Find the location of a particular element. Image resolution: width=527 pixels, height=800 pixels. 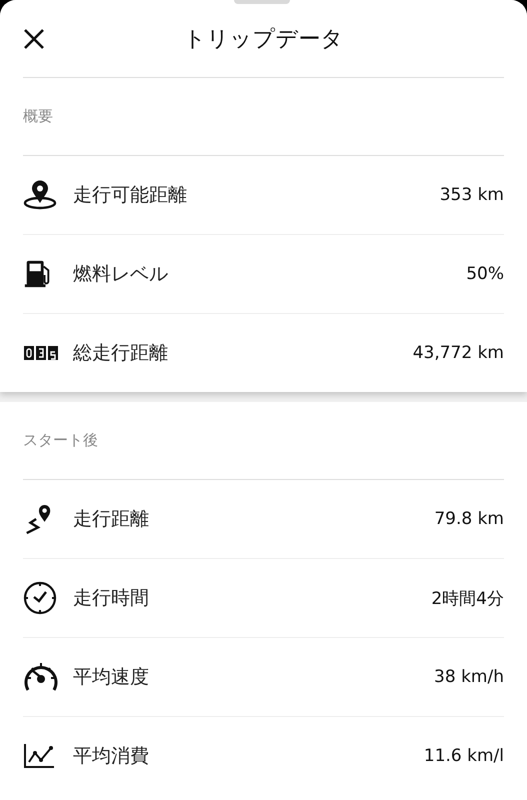

stat-label: 走行可能距離 is located at coordinates (130, 195).